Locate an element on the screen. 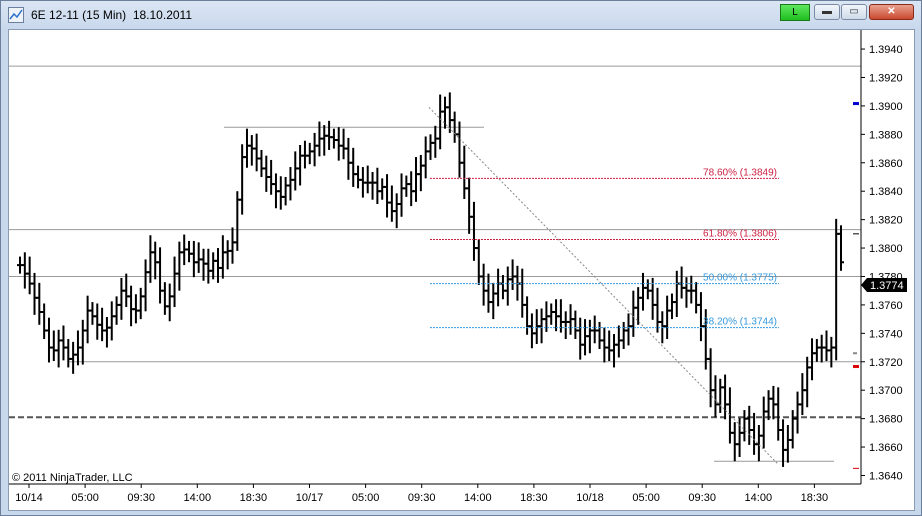 The height and width of the screenshot is (516, 922). fib-level-label: 61.80% (1.3806) is located at coordinates (740, 234).